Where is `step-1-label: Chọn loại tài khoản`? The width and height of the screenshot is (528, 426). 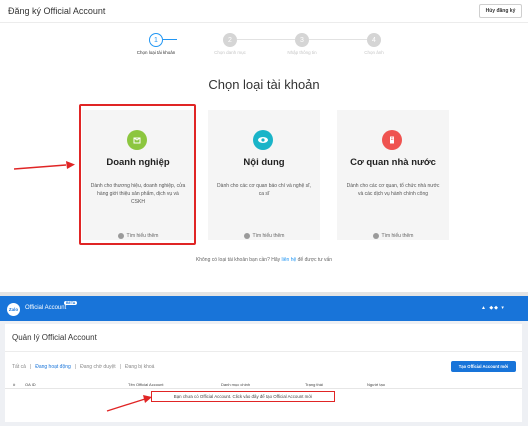
step-1-label: Chọn loại tài khoản is located at coordinates (156, 52).